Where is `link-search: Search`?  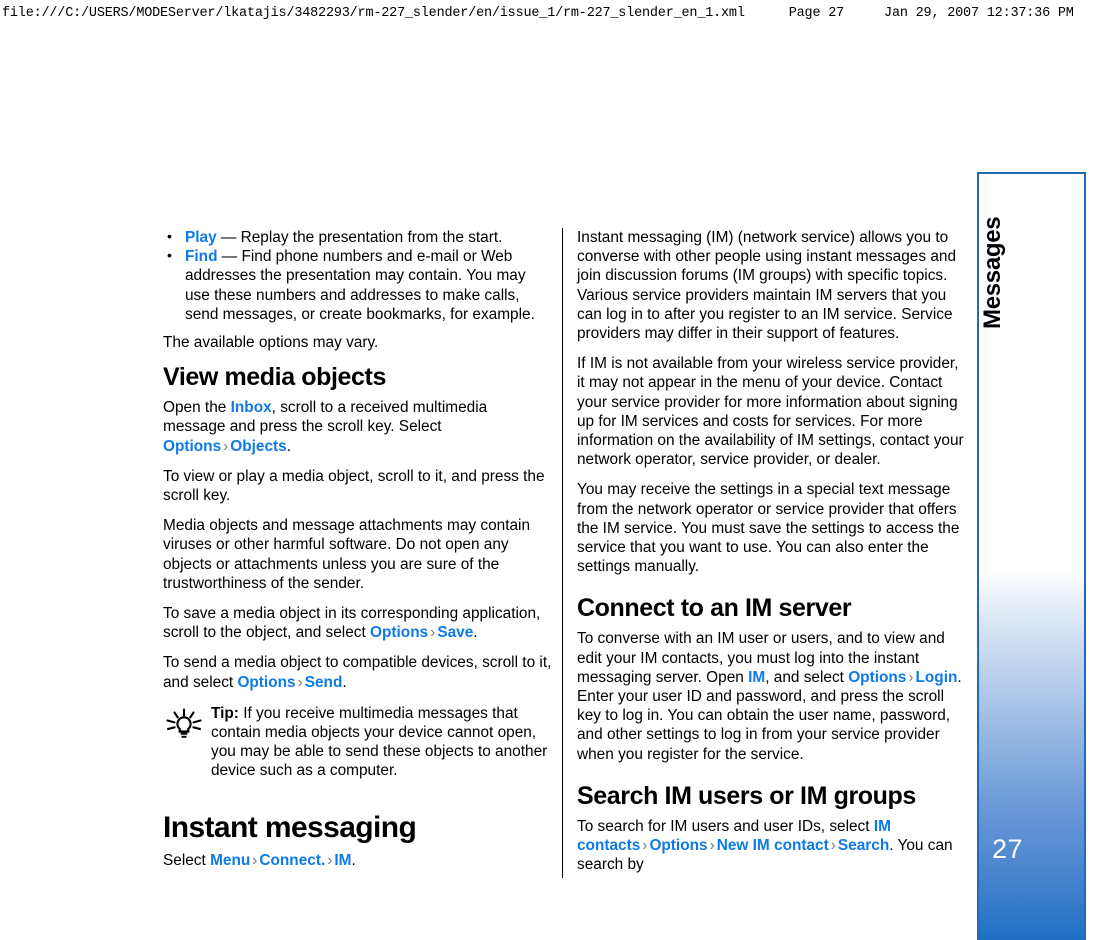 link-search: Search is located at coordinates (863, 845).